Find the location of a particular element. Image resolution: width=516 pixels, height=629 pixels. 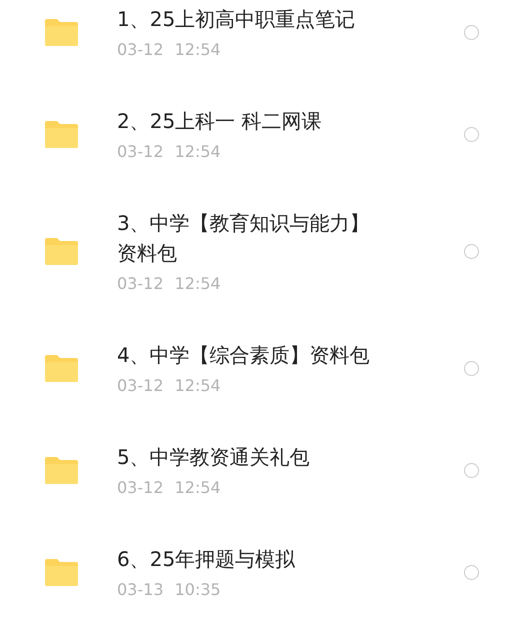

file-name: 6、25年押题与模拟 is located at coordinates (206, 559).